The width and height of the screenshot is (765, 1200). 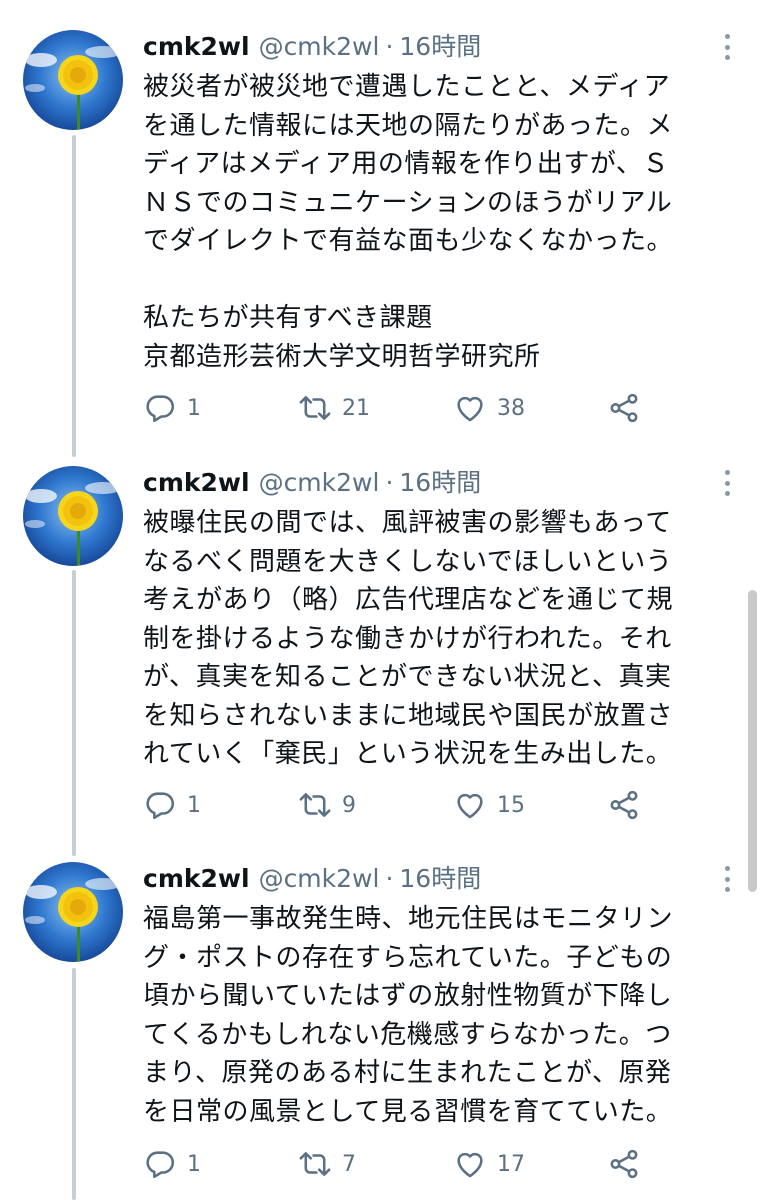 What do you see at coordinates (511, 805) in the screenshot?
I see `like-count: 15` at bounding box center [511, 805].